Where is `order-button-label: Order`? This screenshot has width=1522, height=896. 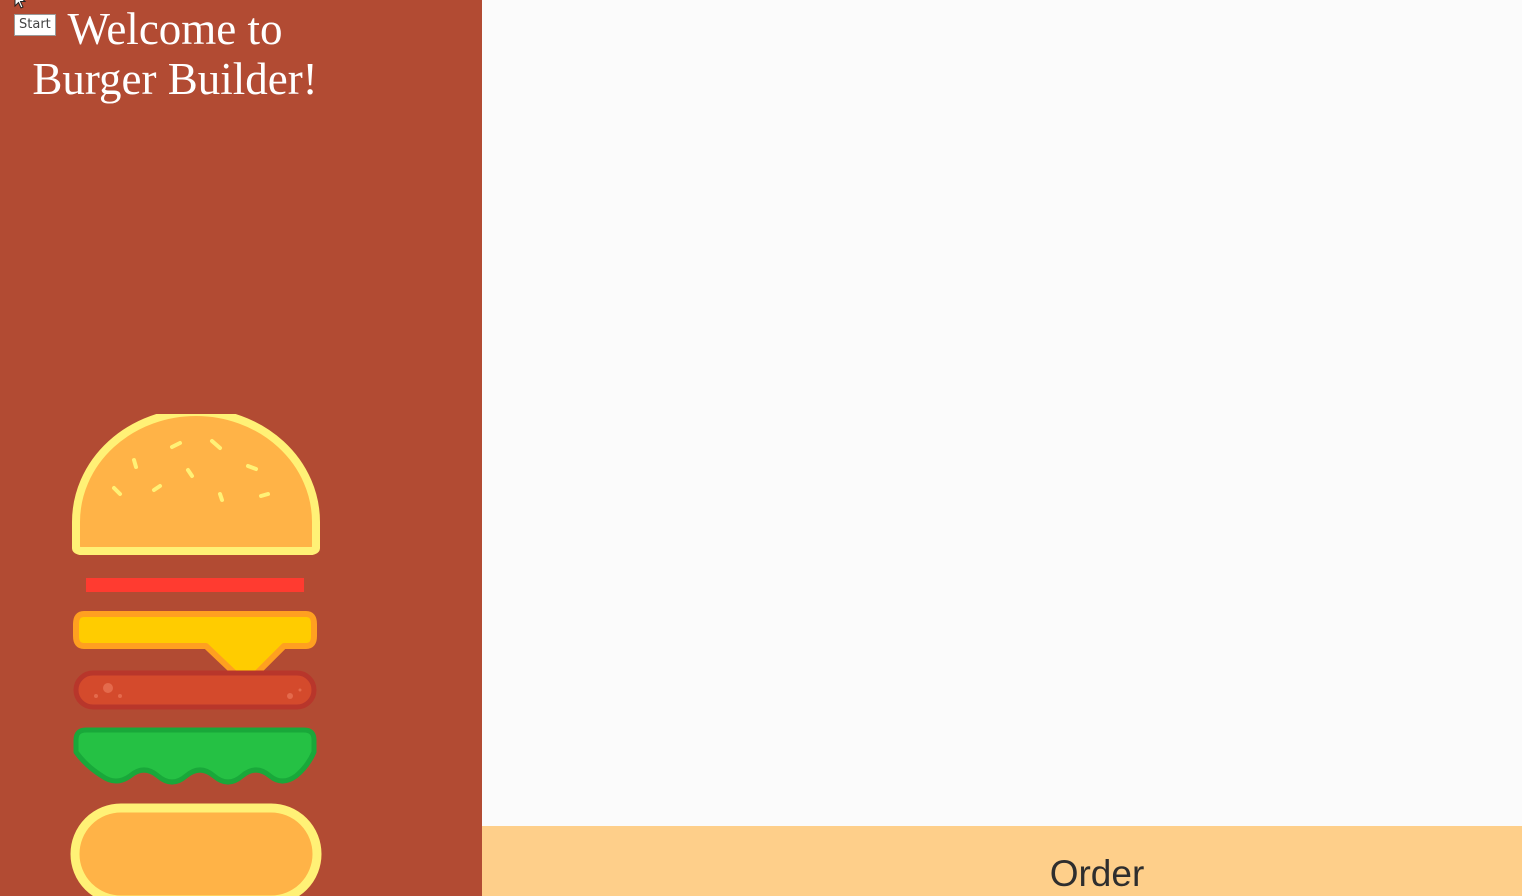 order-button-label: Order is located at coordinates (1097, 873).